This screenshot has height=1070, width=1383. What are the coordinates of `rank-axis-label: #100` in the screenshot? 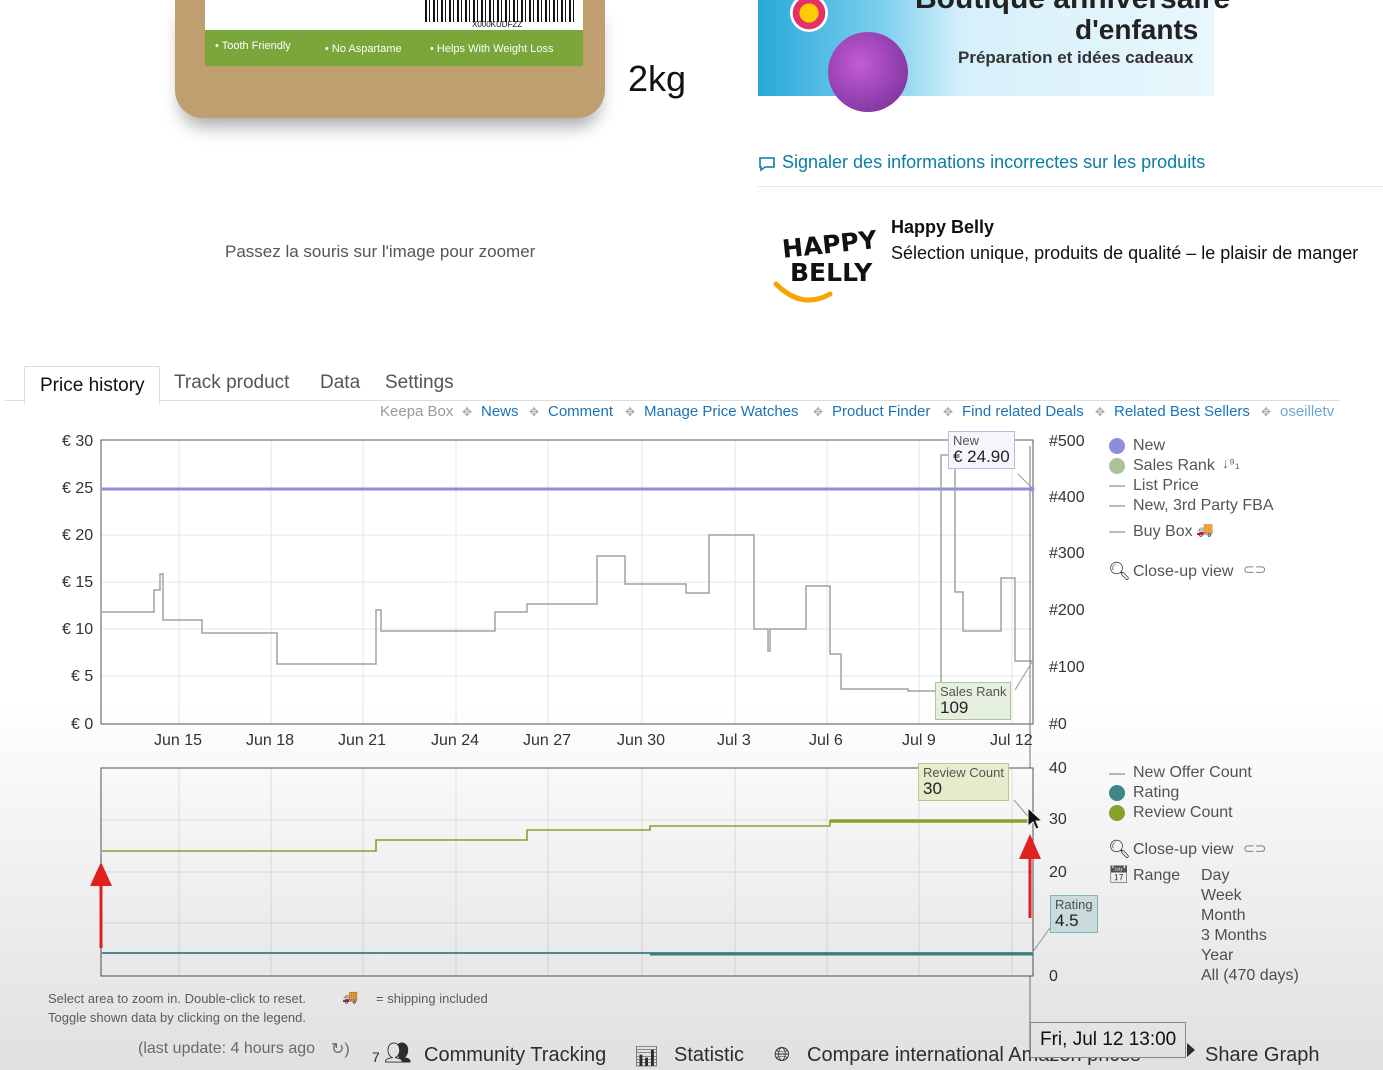 It's located at (1067, 667).